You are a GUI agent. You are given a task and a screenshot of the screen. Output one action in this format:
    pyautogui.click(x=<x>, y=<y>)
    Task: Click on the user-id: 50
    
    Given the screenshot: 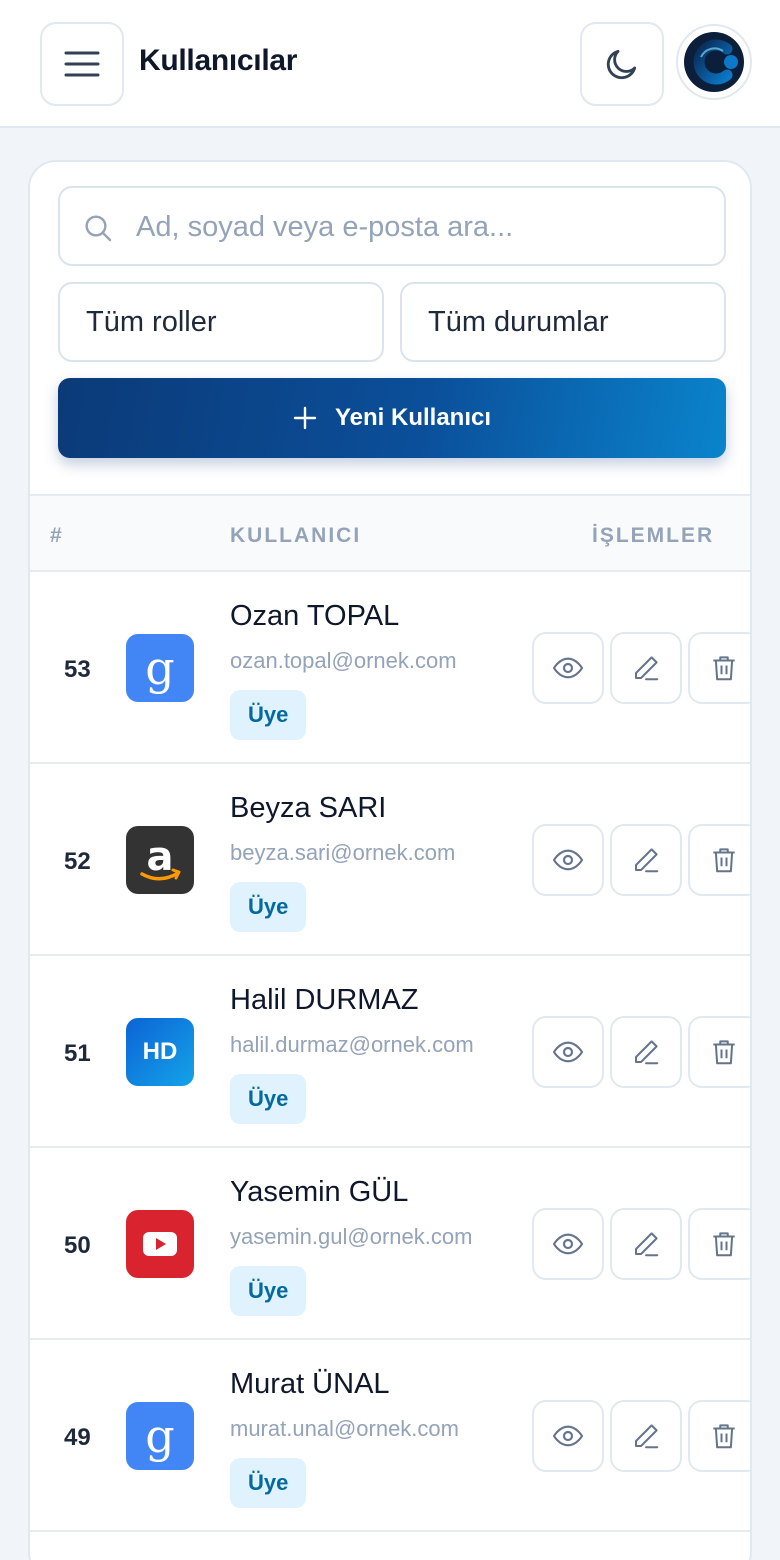 What is the action you would take?
    pyautogui.click(x=77, y=1245)
    